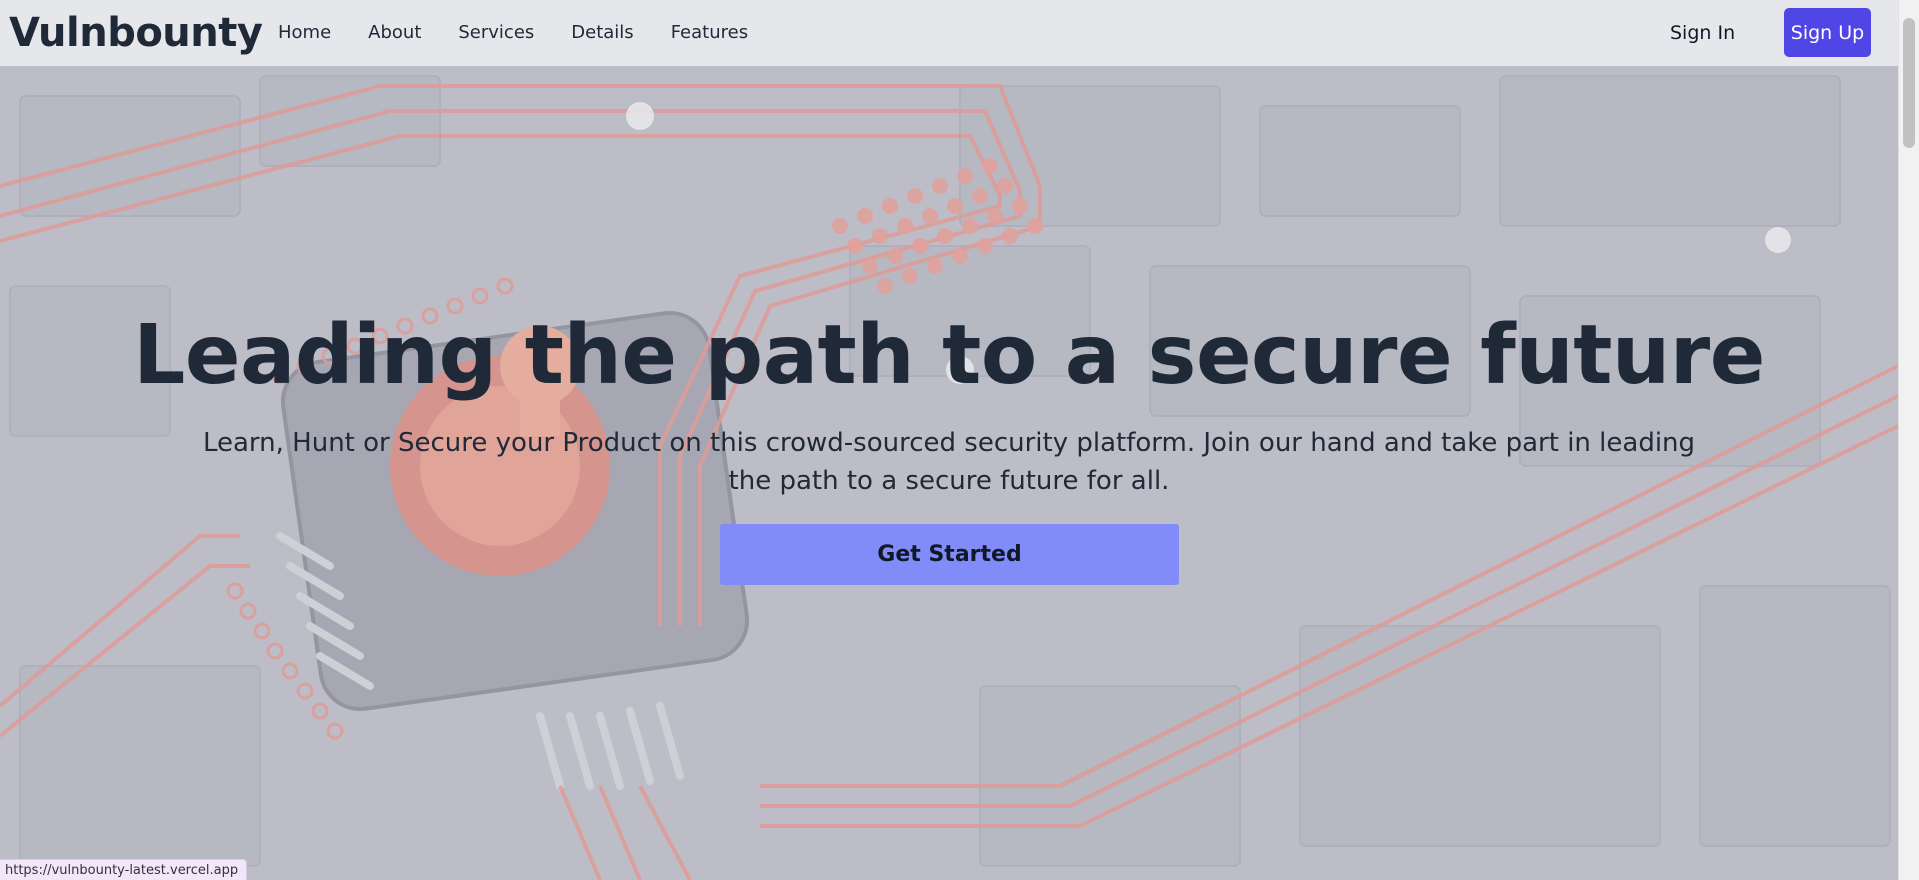 This screenshot has width=1919, height=880. I want to click on nav-link-services: Services, so click(496, 33).